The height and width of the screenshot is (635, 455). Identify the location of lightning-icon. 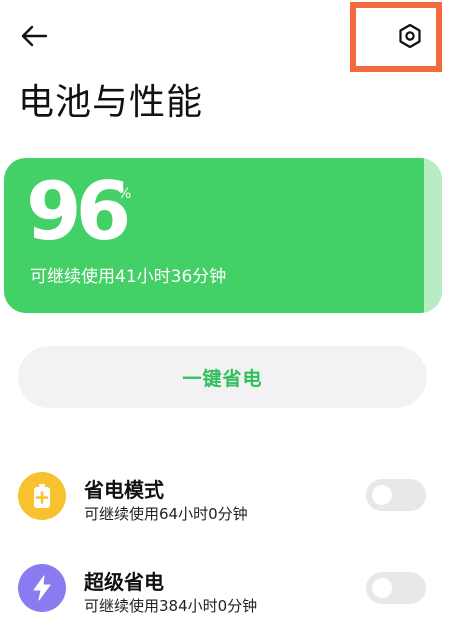
(42, 588).